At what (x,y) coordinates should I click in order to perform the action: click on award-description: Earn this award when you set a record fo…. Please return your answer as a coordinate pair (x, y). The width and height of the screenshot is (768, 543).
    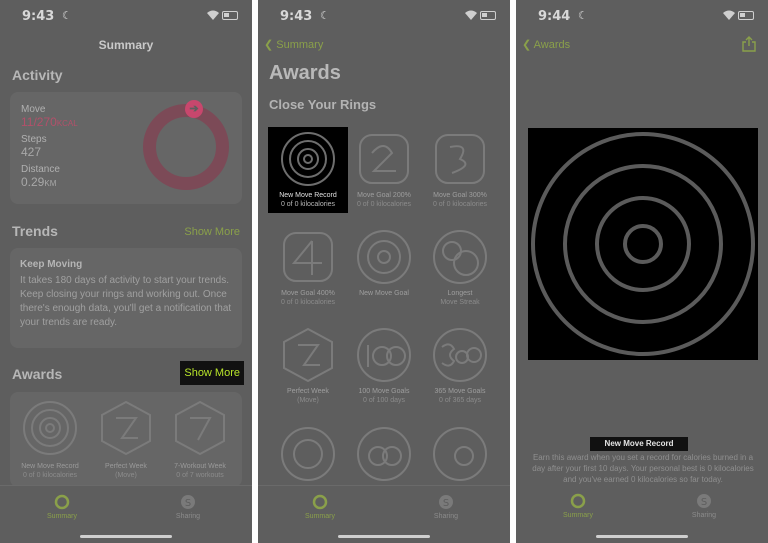
    Looking at the image, I should click on (643, 468).